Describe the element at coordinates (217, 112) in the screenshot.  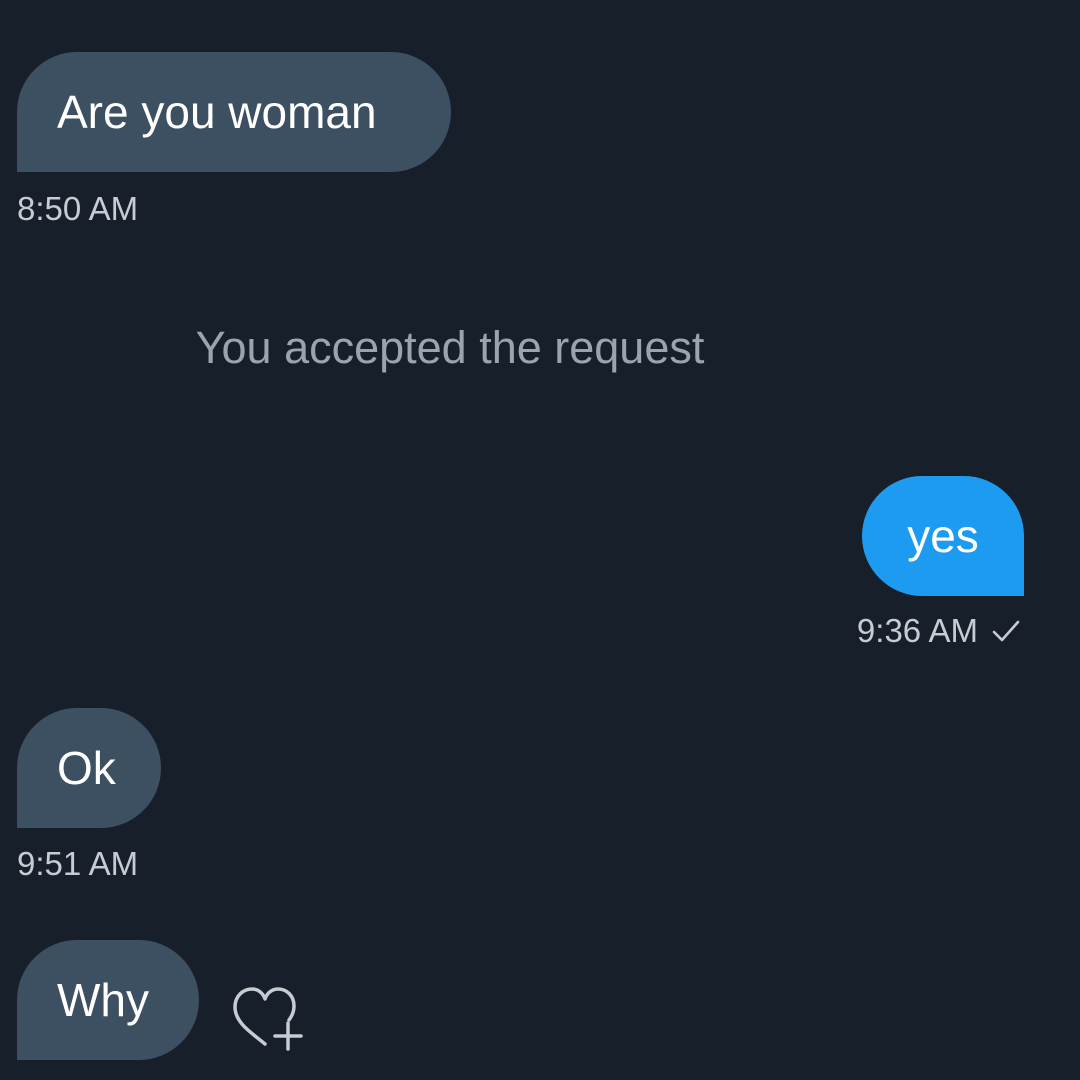
I see `message-text: Are you woman` at that location.